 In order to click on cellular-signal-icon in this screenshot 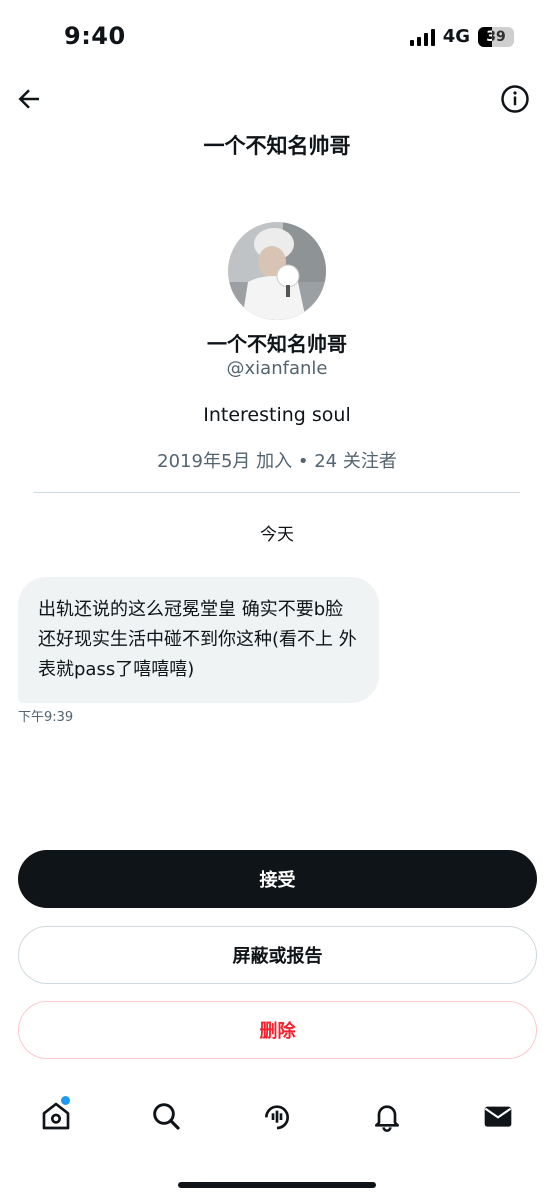, I will do `click(422, 37)`.